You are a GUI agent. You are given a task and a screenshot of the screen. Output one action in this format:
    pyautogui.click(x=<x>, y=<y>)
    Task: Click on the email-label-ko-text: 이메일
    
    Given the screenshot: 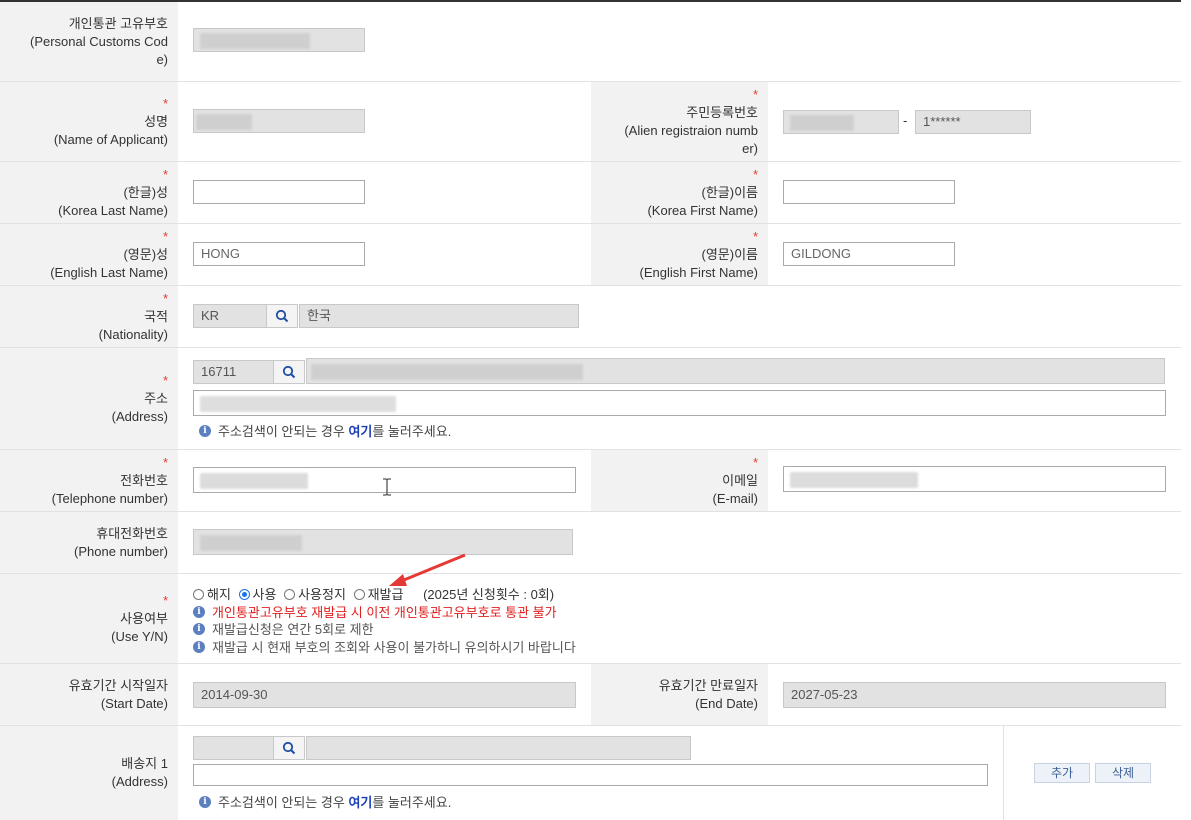 What is the action you would take?
    pyautogui.click(x=740, y=480)
    